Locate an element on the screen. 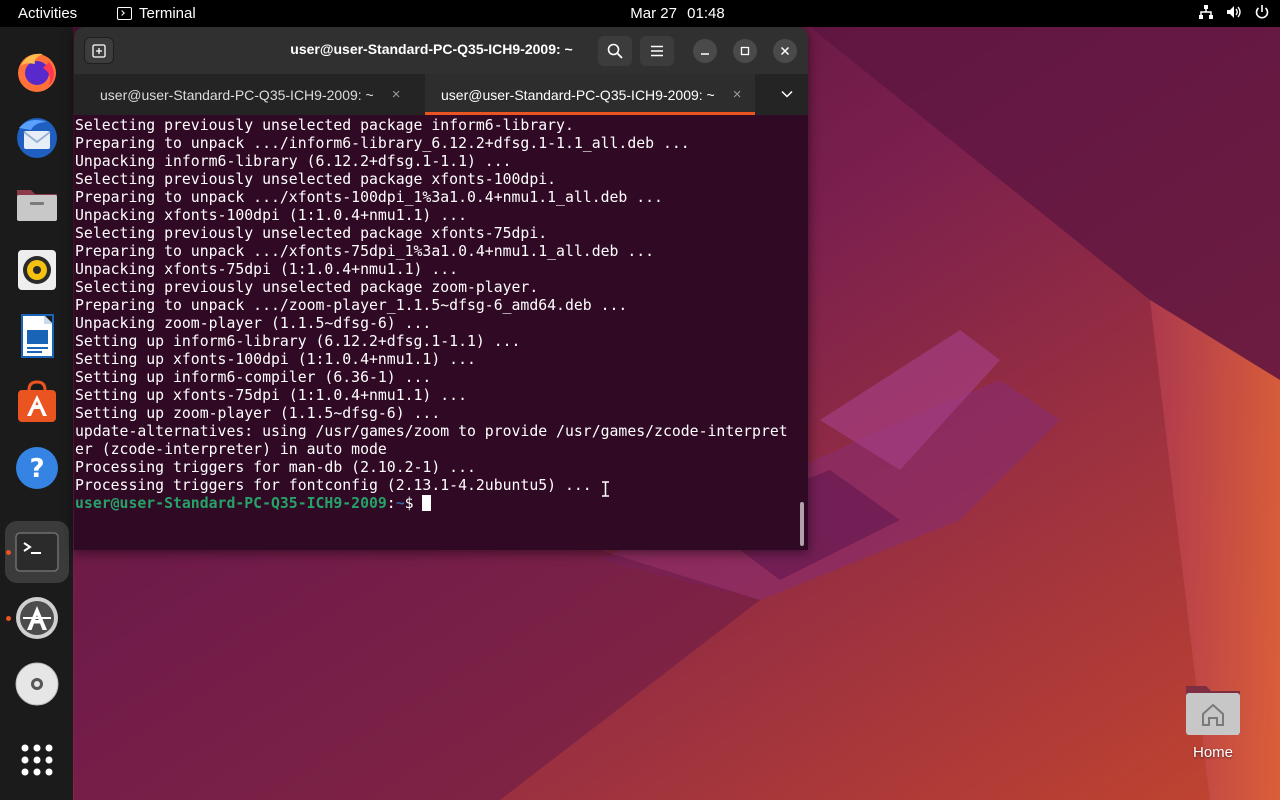  top-bar: Activities Terminal Mar 27 01:48 is located at coordinates (640, 13).